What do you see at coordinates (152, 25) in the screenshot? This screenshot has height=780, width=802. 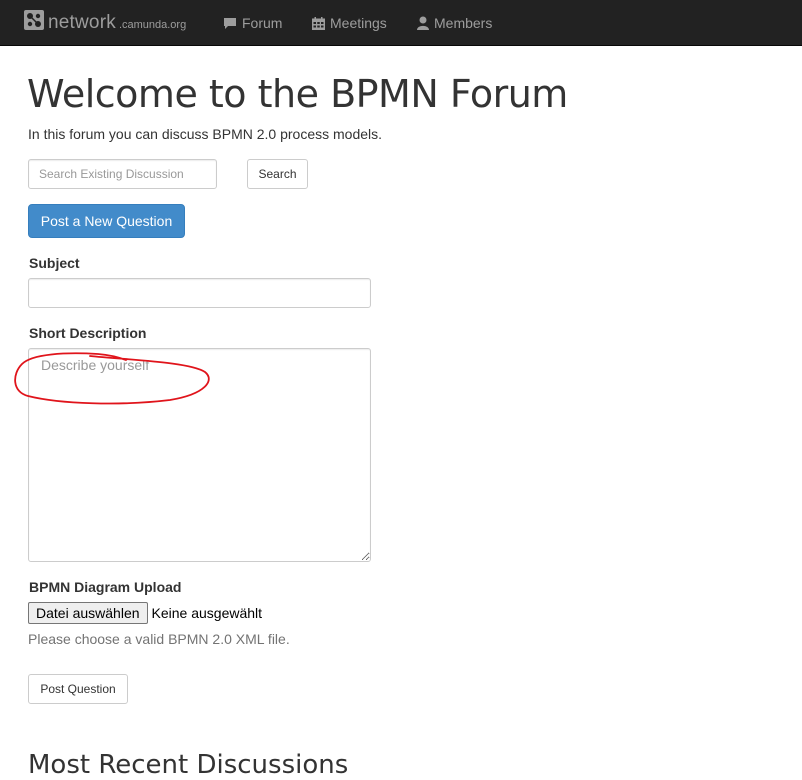 I see `brand-domain: .camunda.org` at bounding box center [152, 25].